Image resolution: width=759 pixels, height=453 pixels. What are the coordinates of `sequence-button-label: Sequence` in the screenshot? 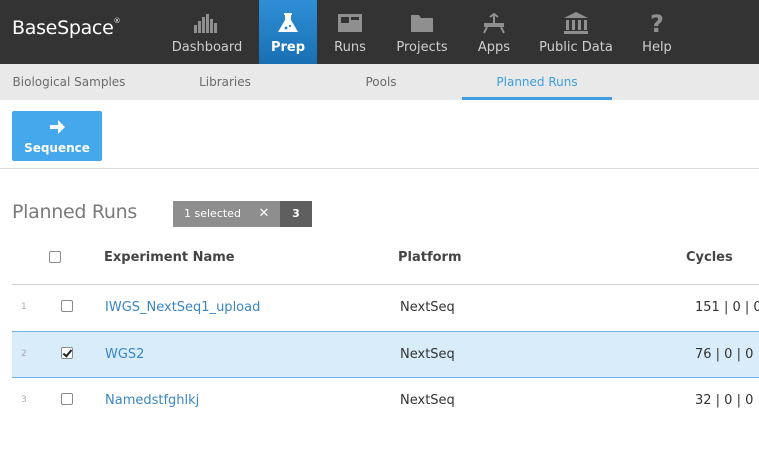 It's located at (57, 148).